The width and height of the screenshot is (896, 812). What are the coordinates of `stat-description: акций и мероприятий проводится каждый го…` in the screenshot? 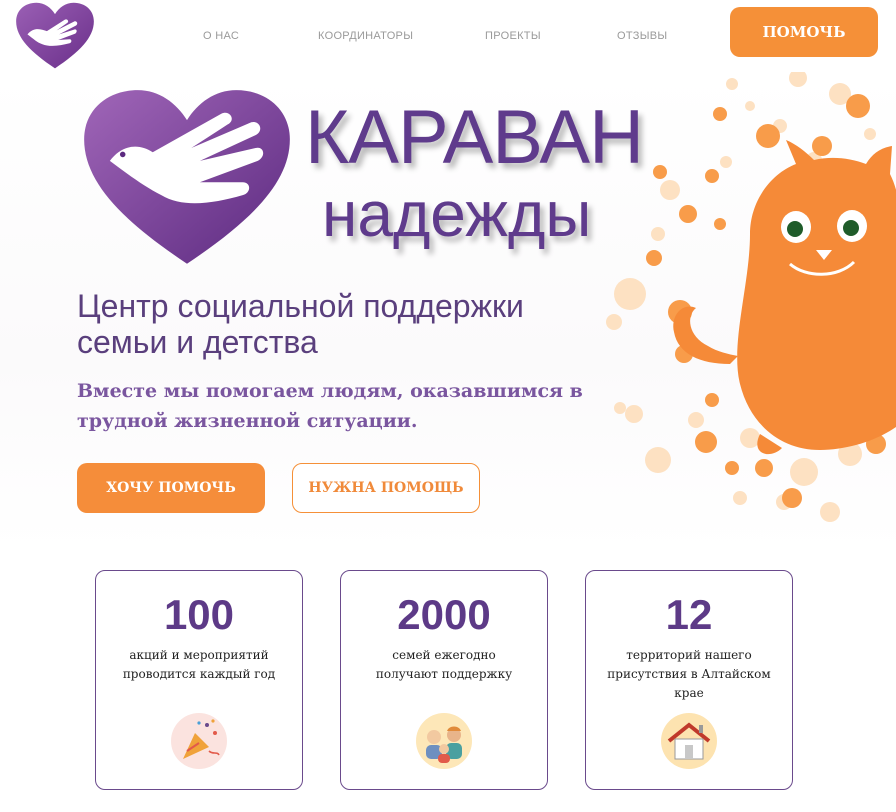 It's located at (199, 664).